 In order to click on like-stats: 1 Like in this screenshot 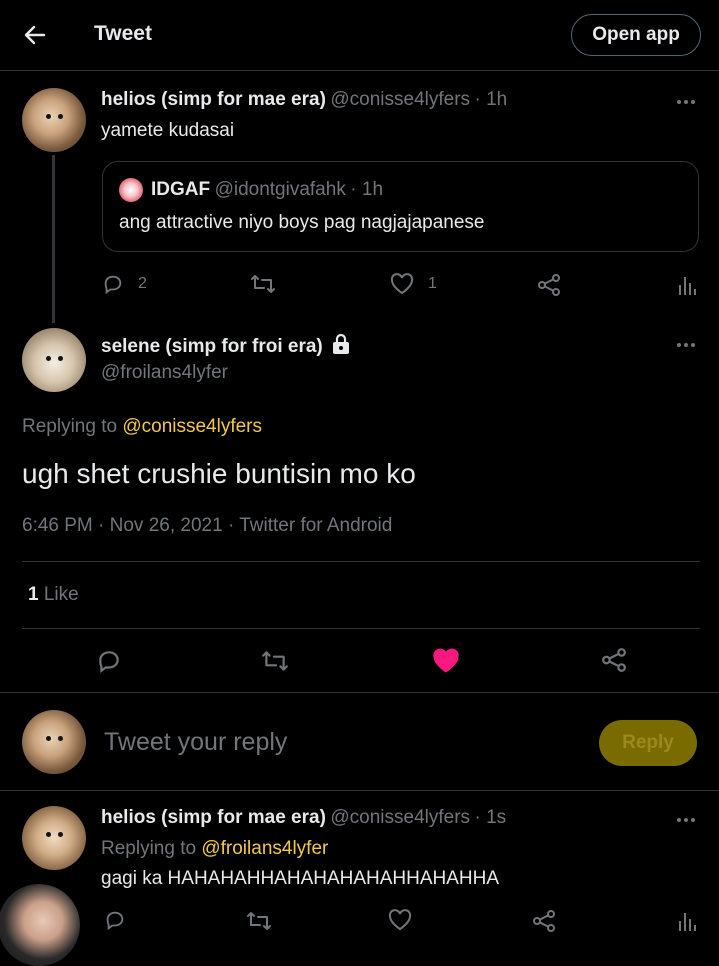, I will do `click(53, 595)`.